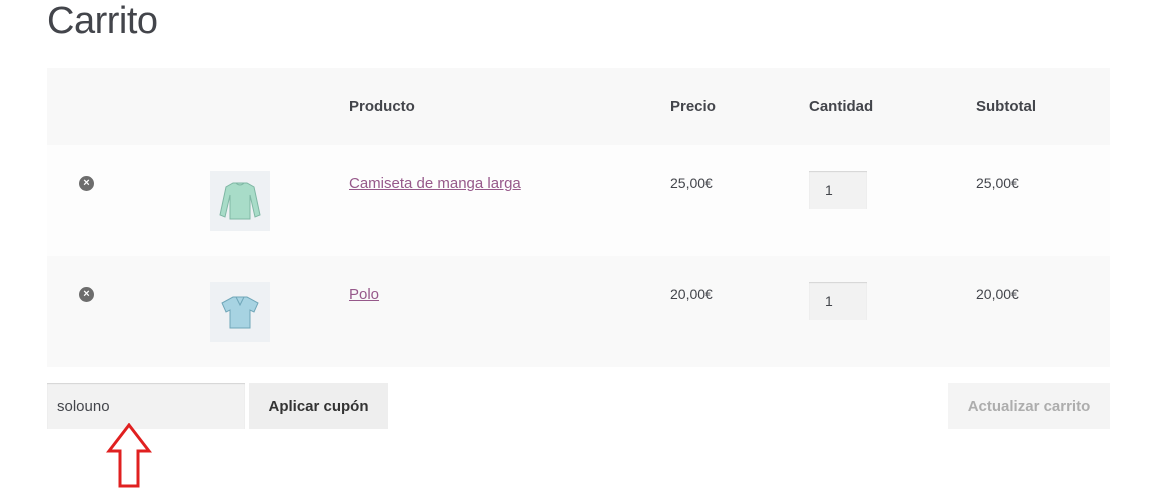 The width and height of the screenshot is (1173, 495). Describe the element at coordinates (691, 294) in the screenshot. I see `price-value: 20,00€` at that location.